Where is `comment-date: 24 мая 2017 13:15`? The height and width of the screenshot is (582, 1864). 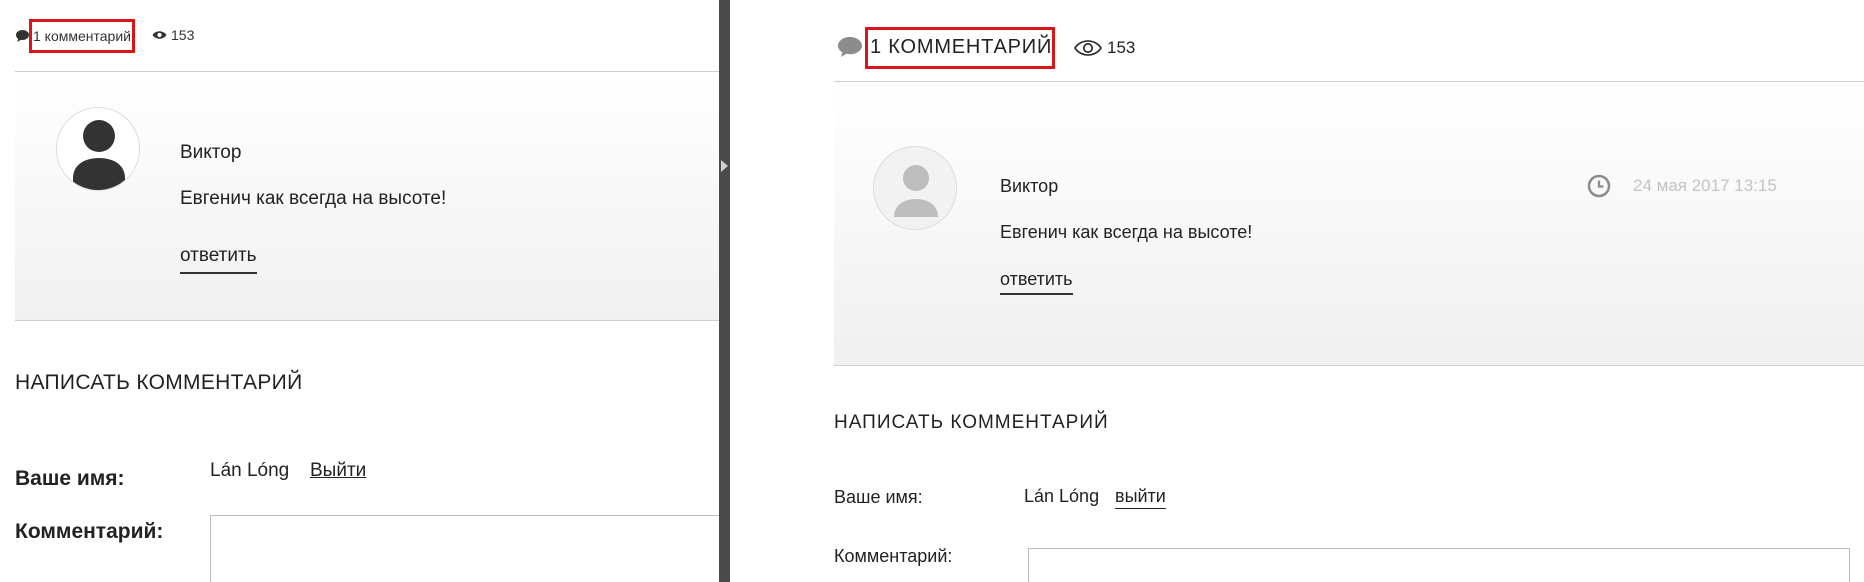
comment-date: 24 мая 2017 13:15 is located at coordinates (1705, 185).